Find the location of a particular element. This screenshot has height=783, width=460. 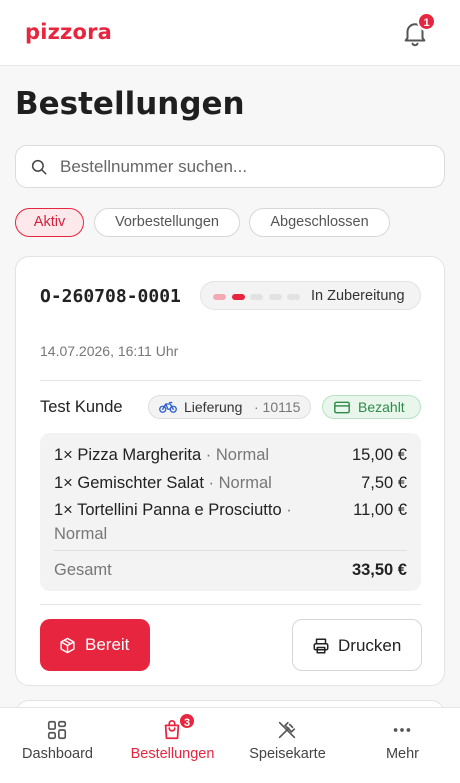

nav-item-mehr: Mehr is located at coordinates (402, 745).